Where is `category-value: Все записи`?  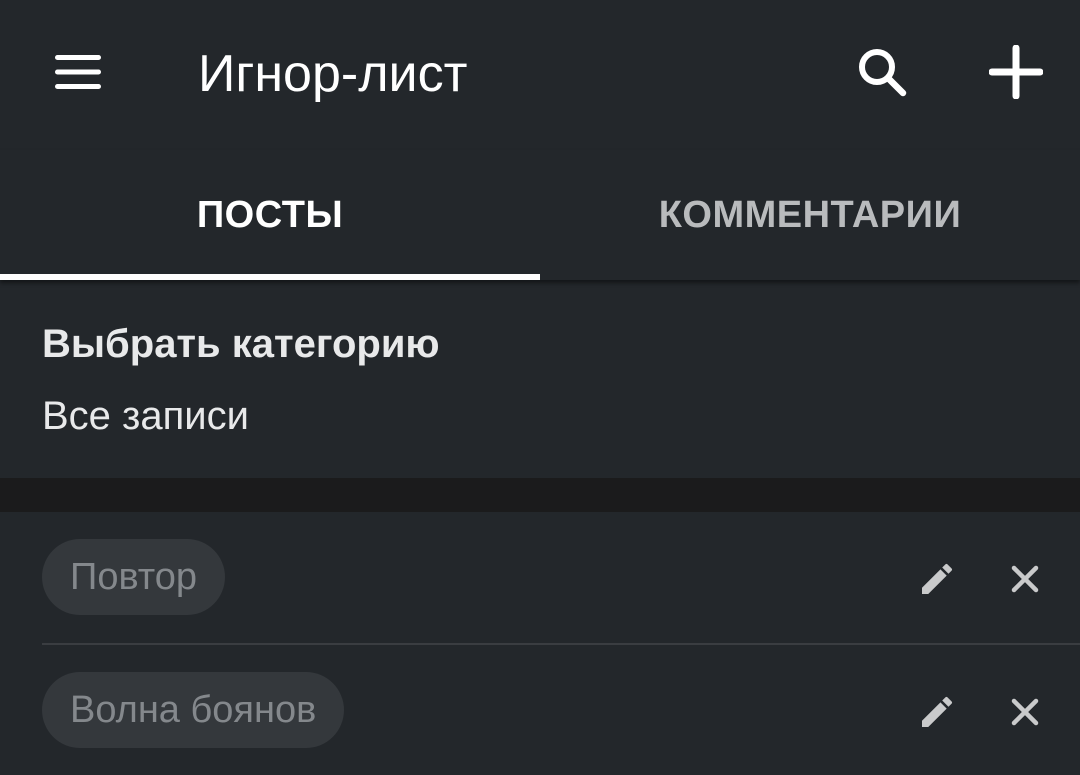 category-value: Все записи is located at coordinates (145, 416).